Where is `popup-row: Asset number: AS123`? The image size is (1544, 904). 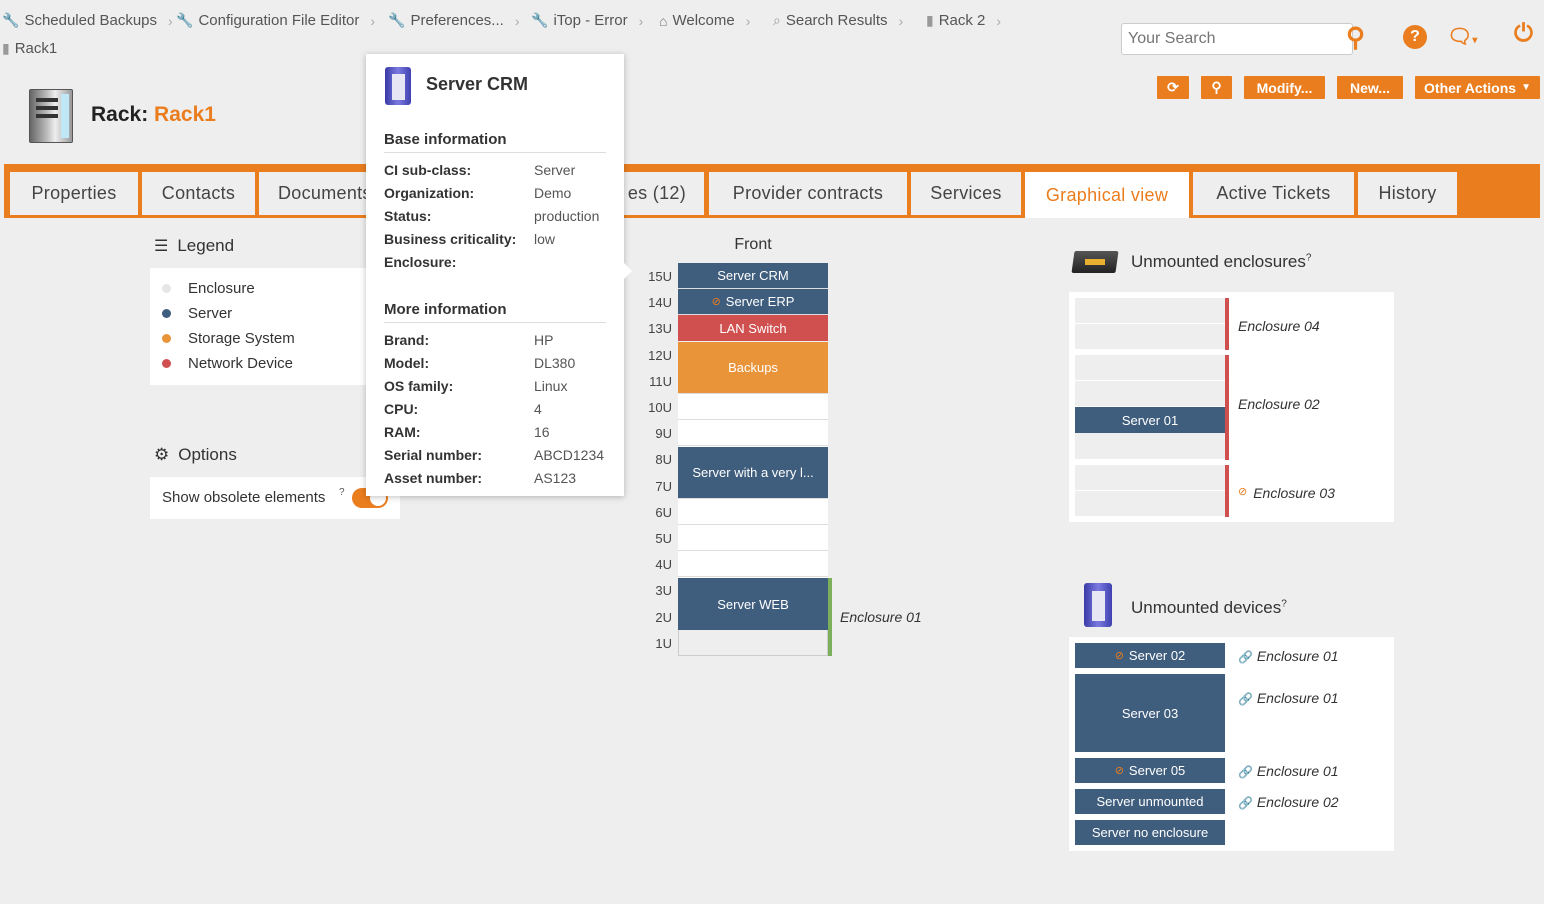
popup-row: Asset number: AS123 is located at coordinates (499, 478).